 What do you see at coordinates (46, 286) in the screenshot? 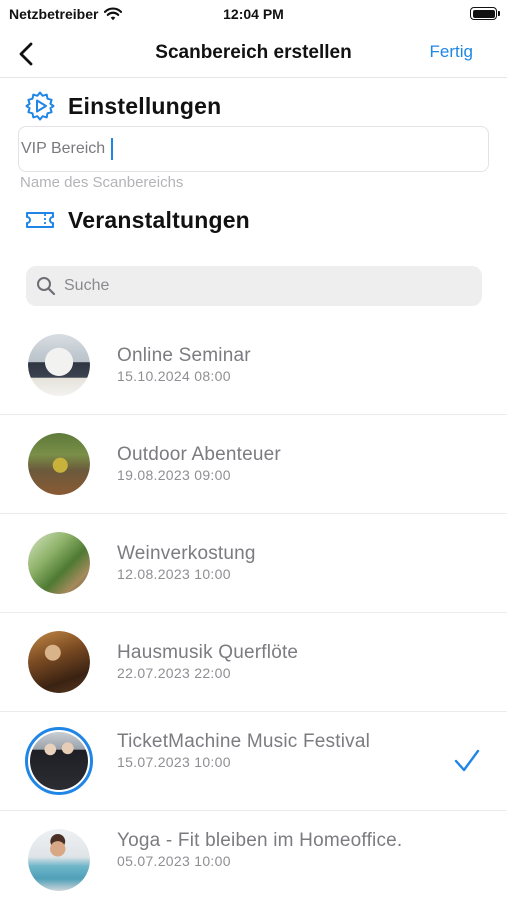
I see `search-icon` at bounding box center [46, 286].